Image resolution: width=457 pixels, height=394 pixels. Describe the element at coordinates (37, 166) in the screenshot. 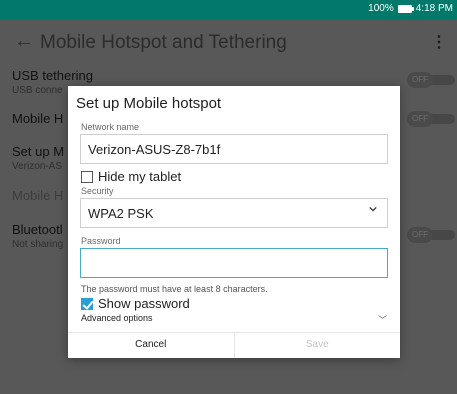

I see `settings-item-subtitle: Verizon-AS` at that location.